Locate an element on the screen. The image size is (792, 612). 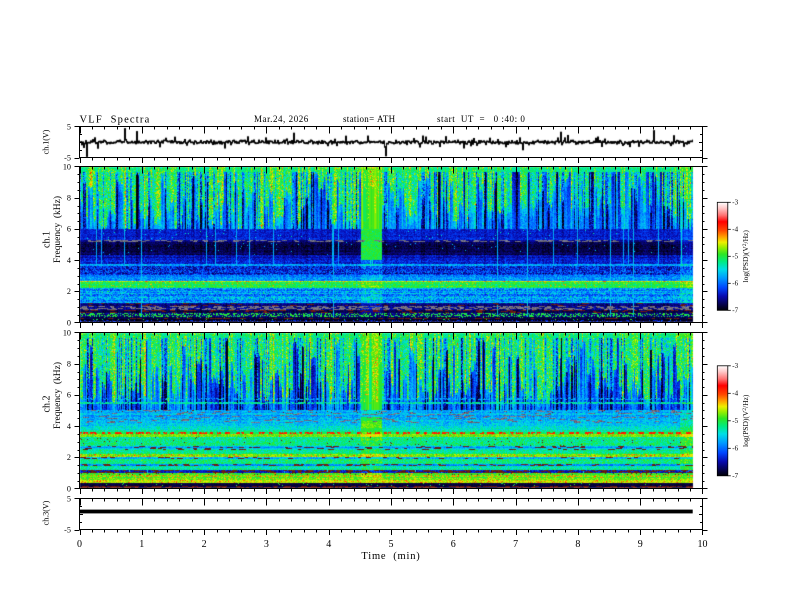
svg-text: 7 is located at coordinates (515, 544).